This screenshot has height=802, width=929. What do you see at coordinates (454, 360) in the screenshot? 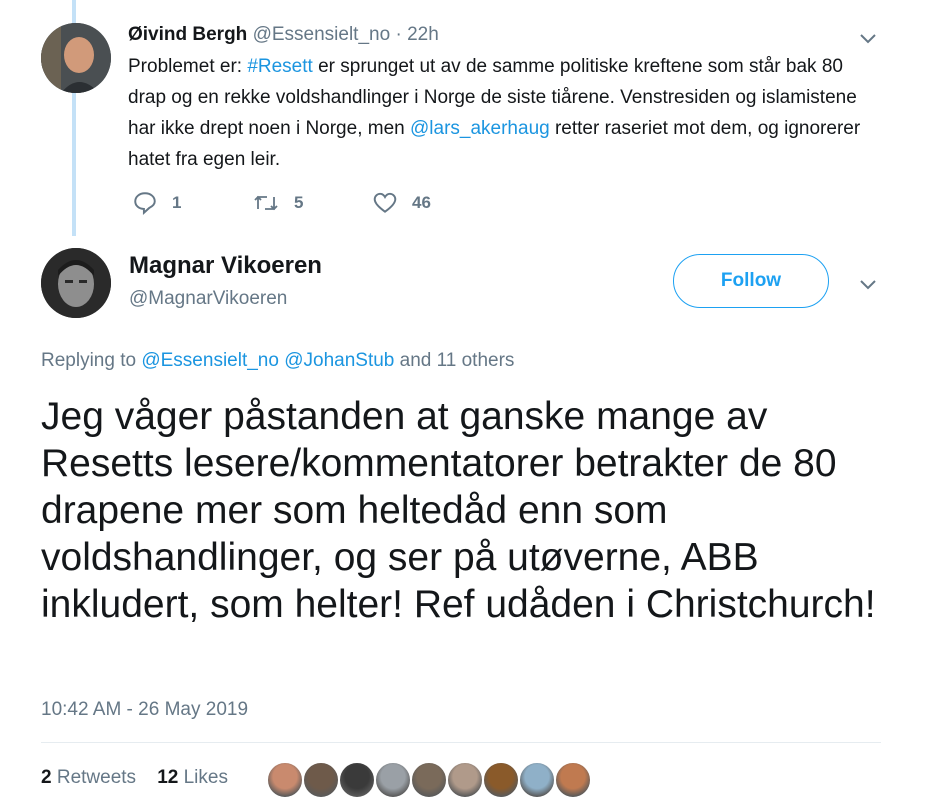
I see `replying-others: and 11 others` at bounding box center [454, 360].